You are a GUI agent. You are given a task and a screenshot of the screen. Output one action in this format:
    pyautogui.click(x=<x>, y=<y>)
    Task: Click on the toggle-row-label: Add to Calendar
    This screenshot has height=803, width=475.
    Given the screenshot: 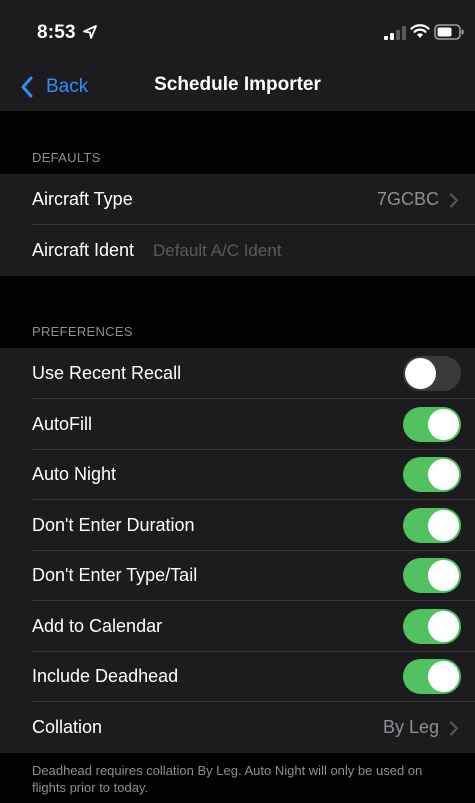 What is the action you would take?
    pyautogui.click(x=97, y=626)
    